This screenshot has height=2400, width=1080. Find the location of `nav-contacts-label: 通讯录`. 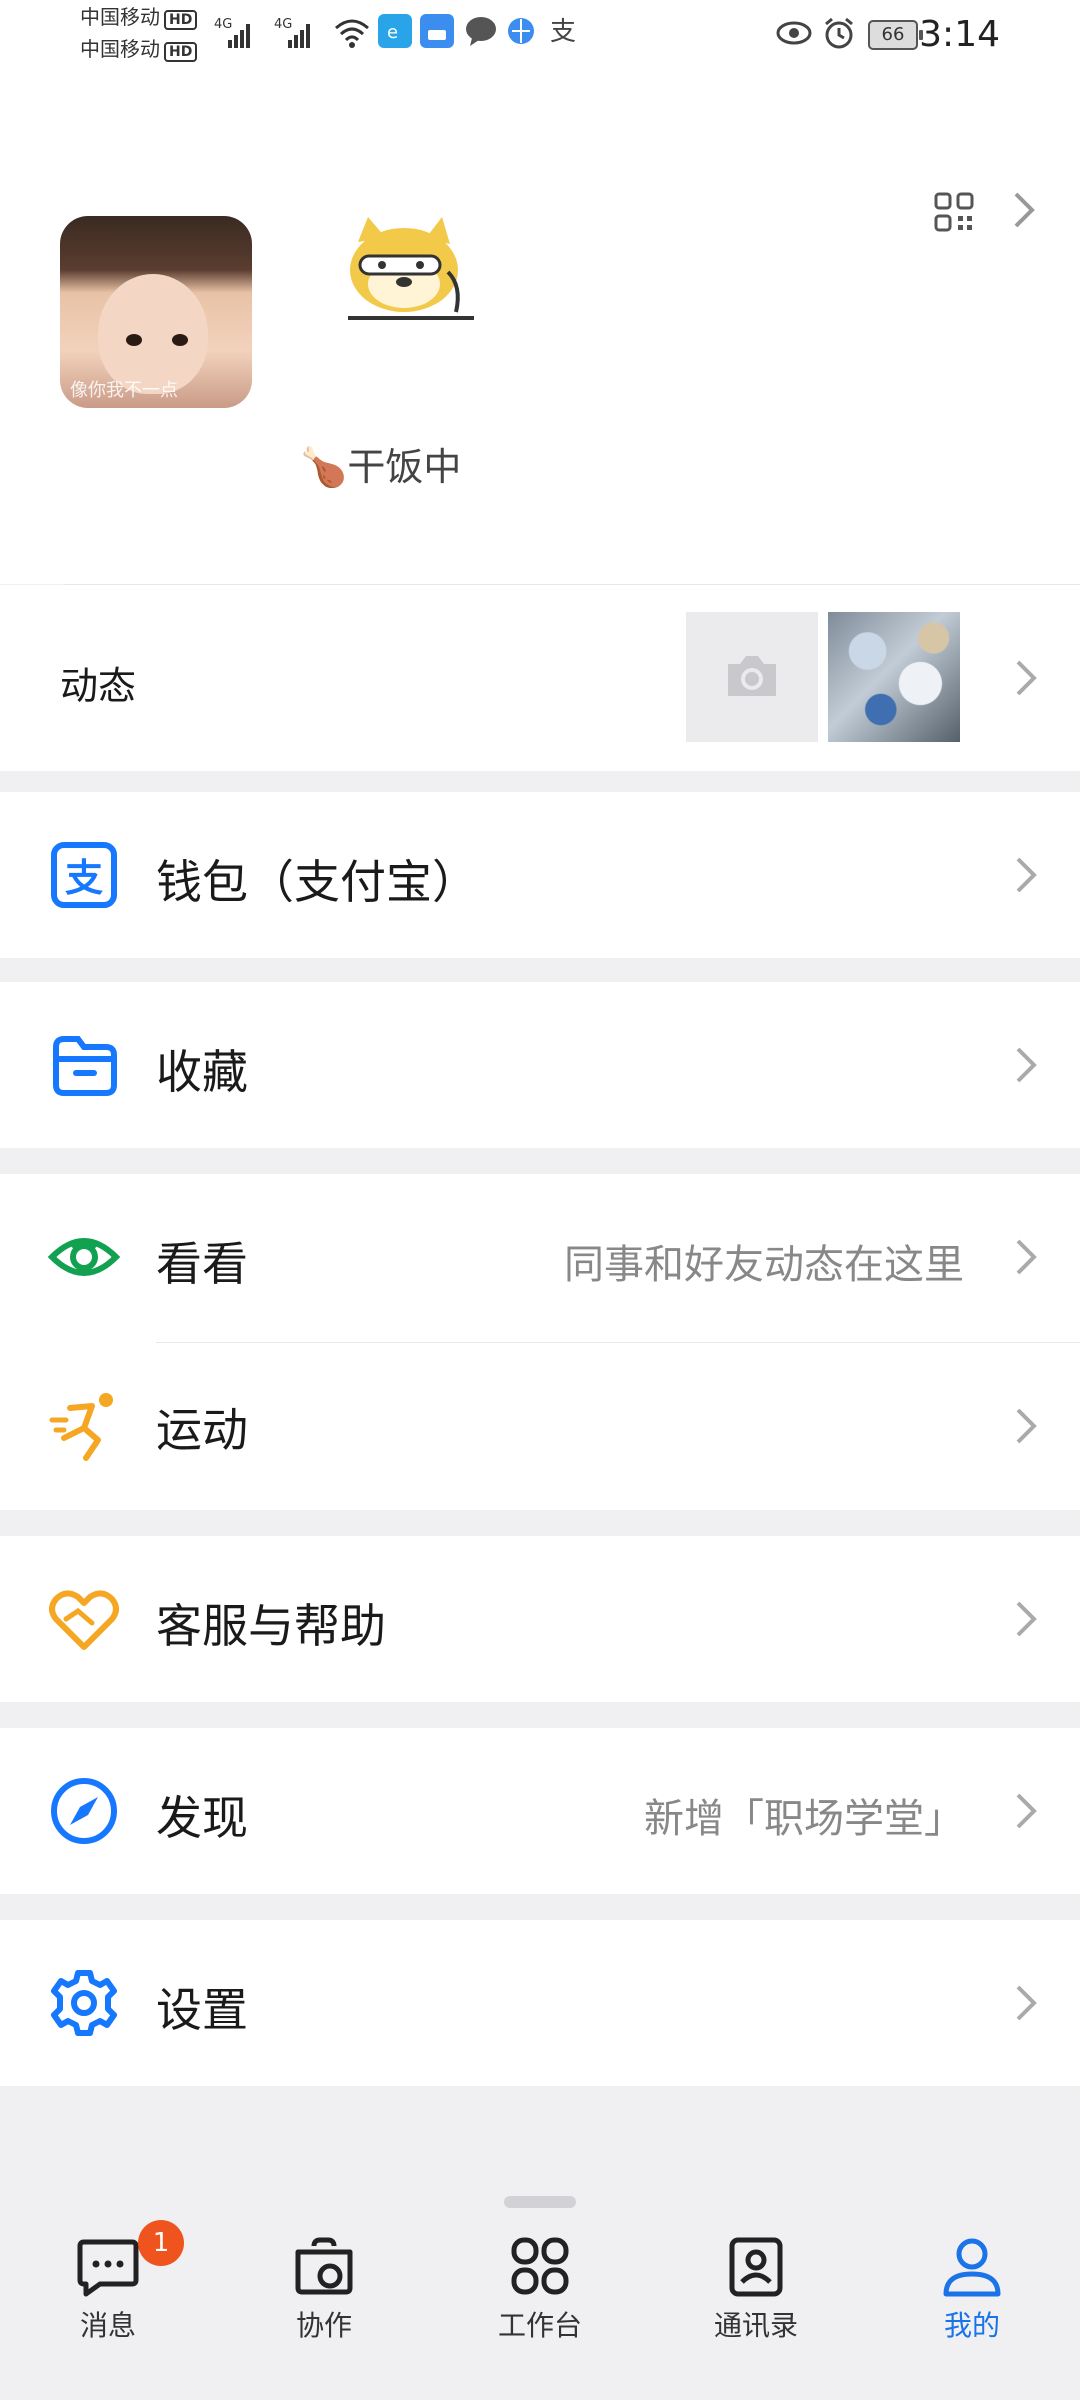

nav-contacts-label: 通讯录 is located at coordinates (755, 2325).